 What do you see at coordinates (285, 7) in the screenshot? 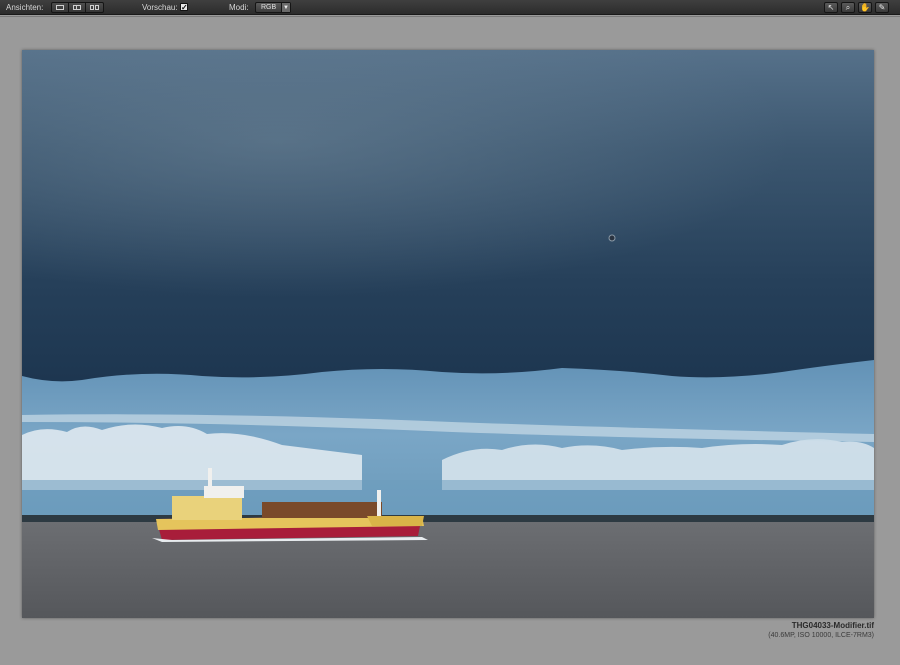
I see `chevron-down-icon: ▼` at bounding box center [285, 7].